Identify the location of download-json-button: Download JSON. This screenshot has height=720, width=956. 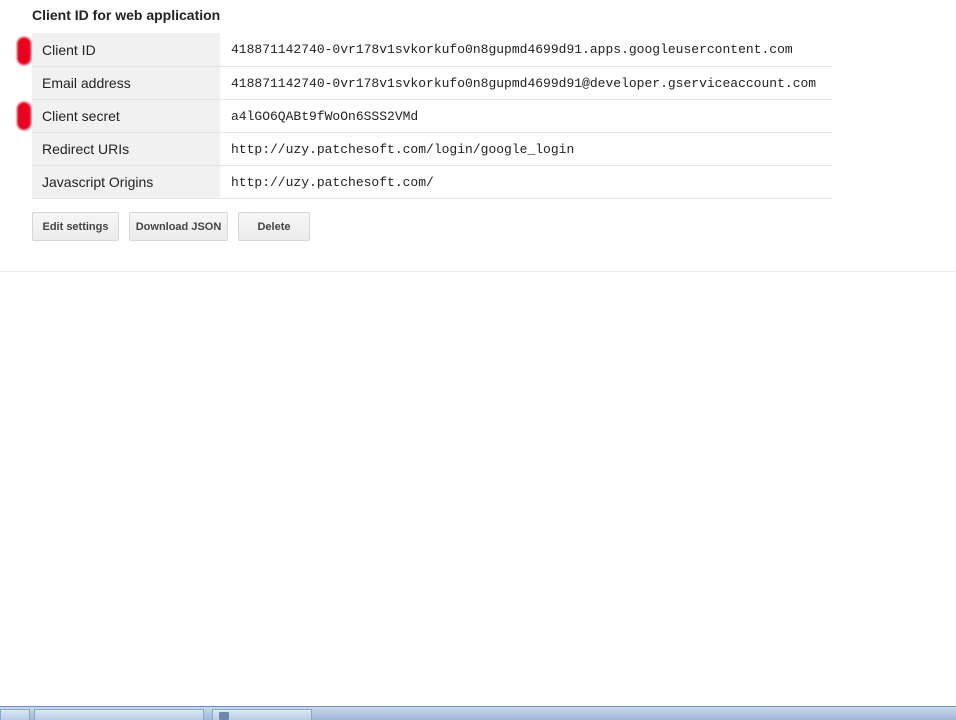
(178, 226).